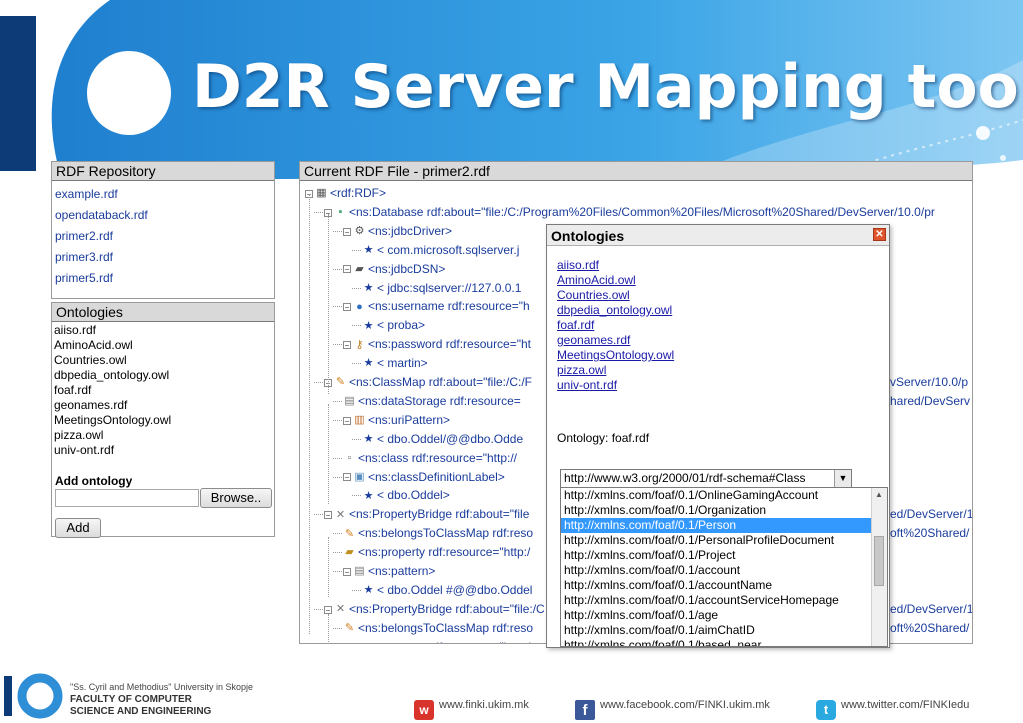 The width and height of the screenshot is (1023, 723). Describe the element at coordinates (718, 325) in the screenshot. I see `dialog-ontology-link: foaf.rdf` at that location.